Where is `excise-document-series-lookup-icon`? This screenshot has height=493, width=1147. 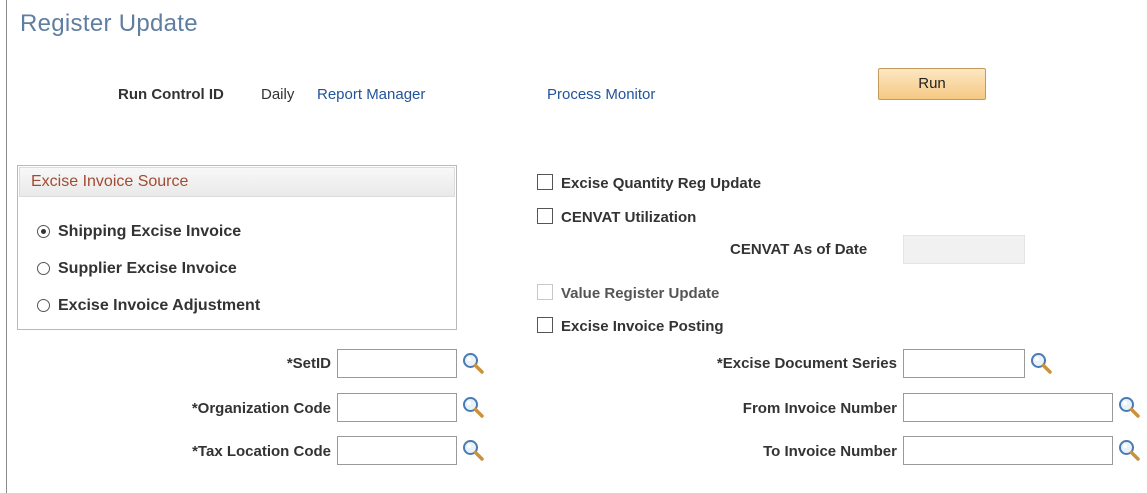
excise-document-series-lookup-icon is located at coordinates (1041, 363).